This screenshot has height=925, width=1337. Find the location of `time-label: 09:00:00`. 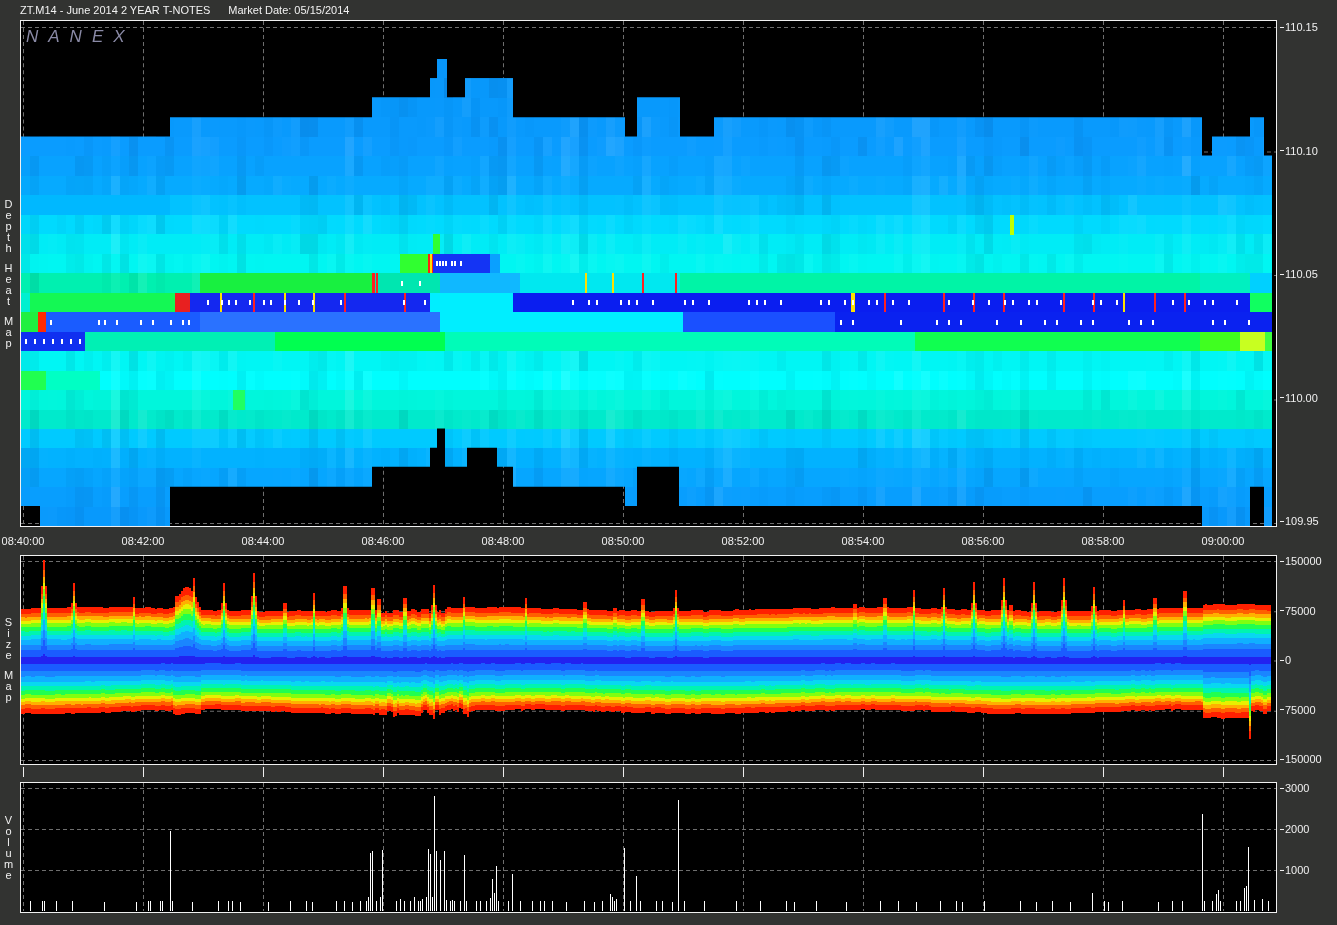

time-label: 09:00:00 is located at coordinates (1223, 542).